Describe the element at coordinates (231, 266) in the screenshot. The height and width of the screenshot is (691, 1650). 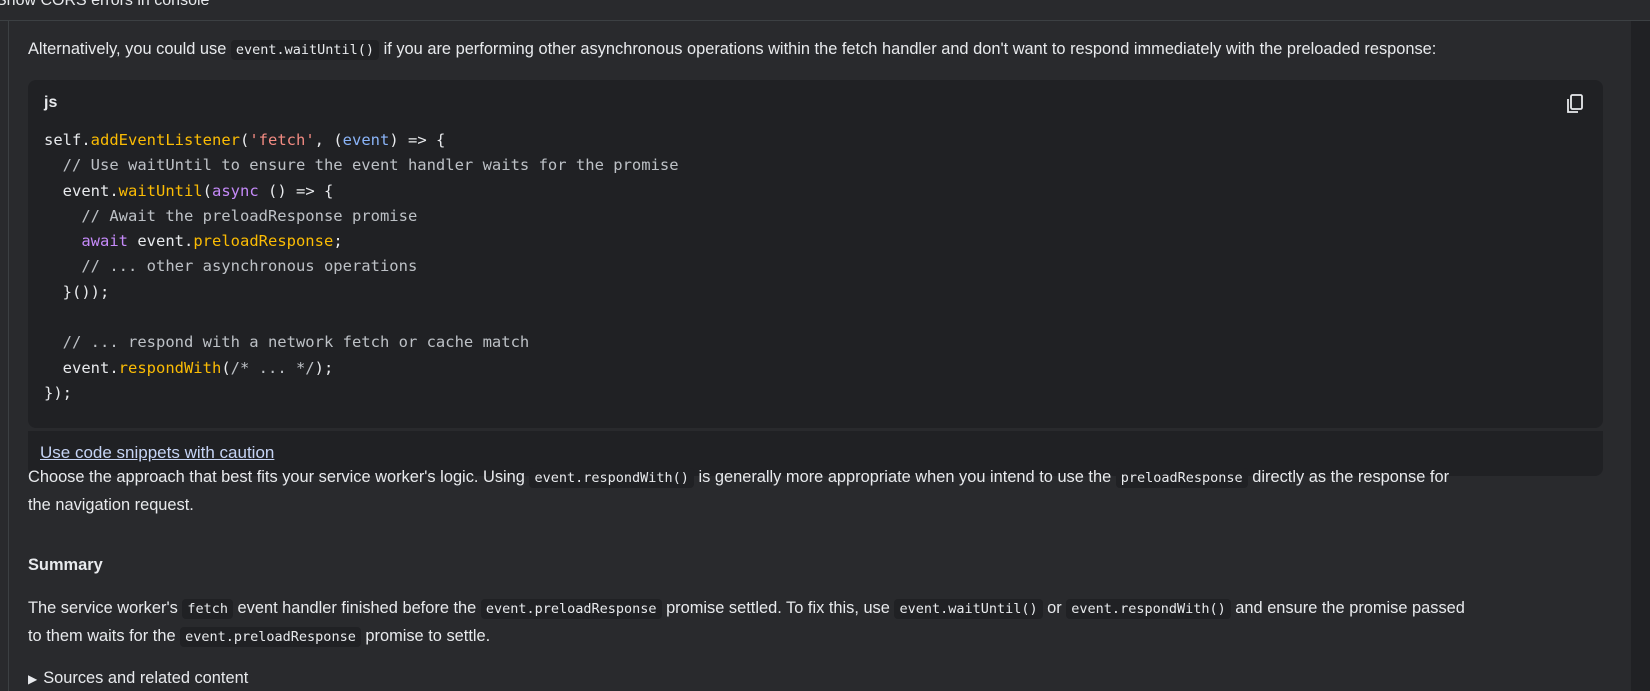
I see `code-token: // ... other asynchronous operations` at that location.